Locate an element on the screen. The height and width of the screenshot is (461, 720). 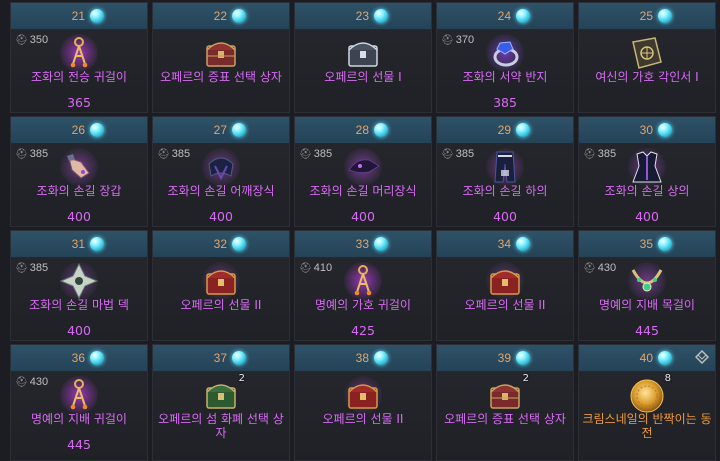
reward-card: 32 오페르의 선물 II is located at coordinates (221, 285).